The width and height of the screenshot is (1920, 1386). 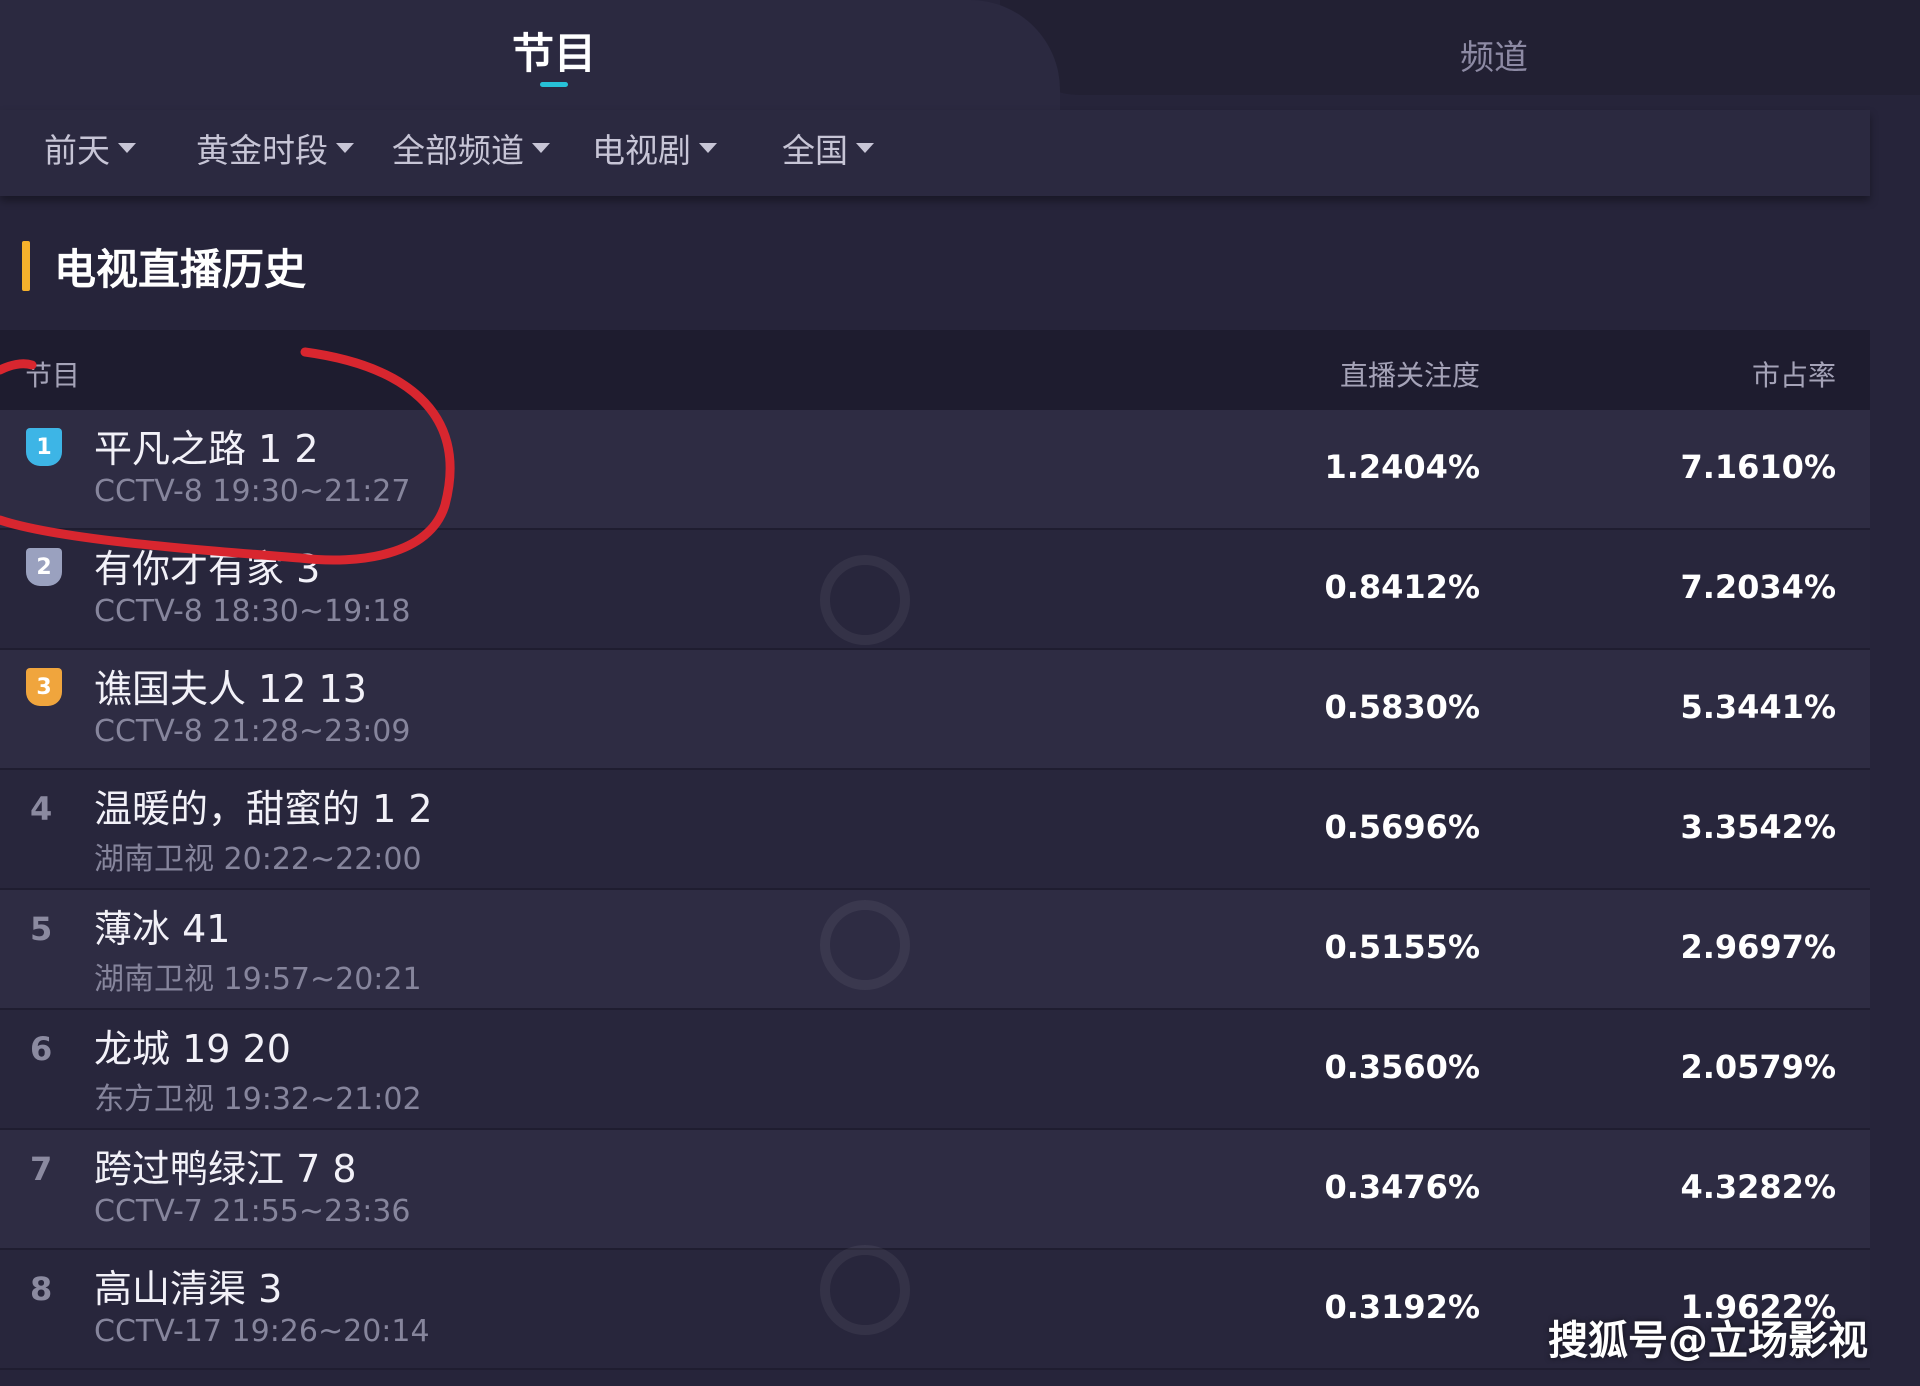 I want to click on tab-programs: 节目, so click(x=554, y=50).